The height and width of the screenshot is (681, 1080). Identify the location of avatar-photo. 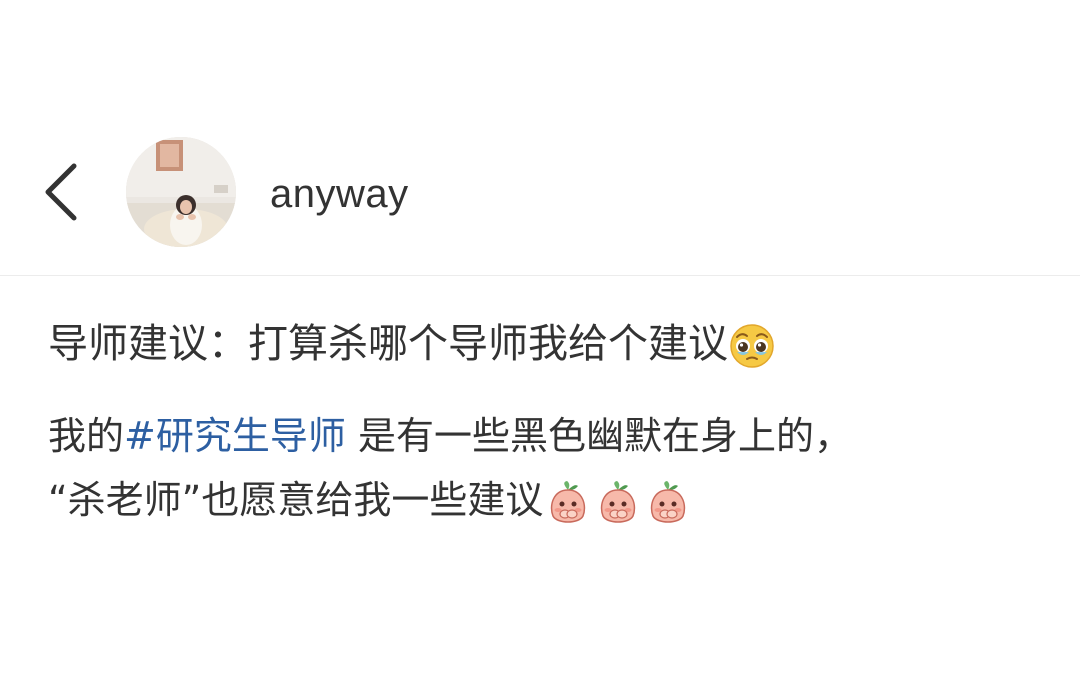
(181, 192).